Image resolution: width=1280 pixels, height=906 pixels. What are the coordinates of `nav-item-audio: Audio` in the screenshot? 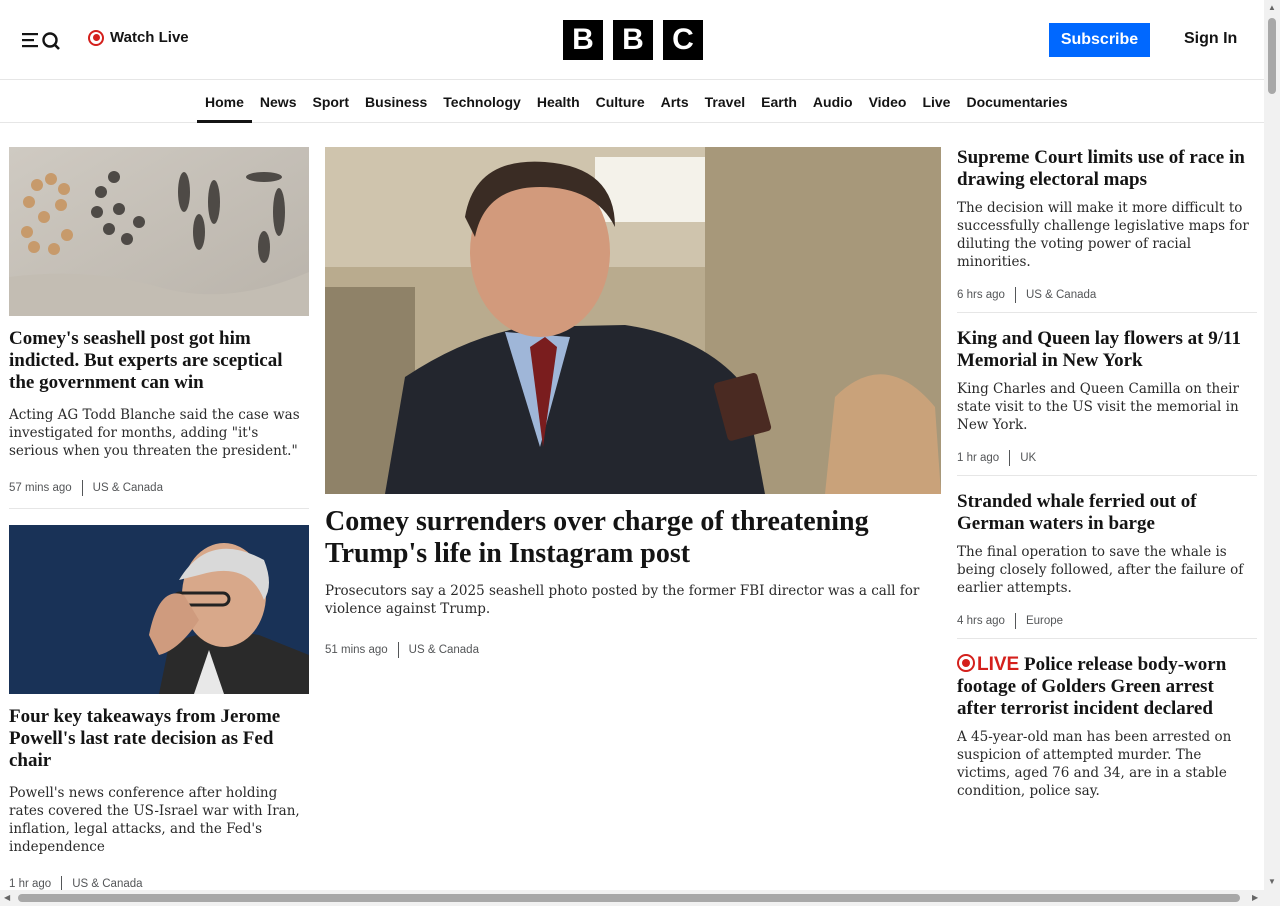 It's located at (833, 102).